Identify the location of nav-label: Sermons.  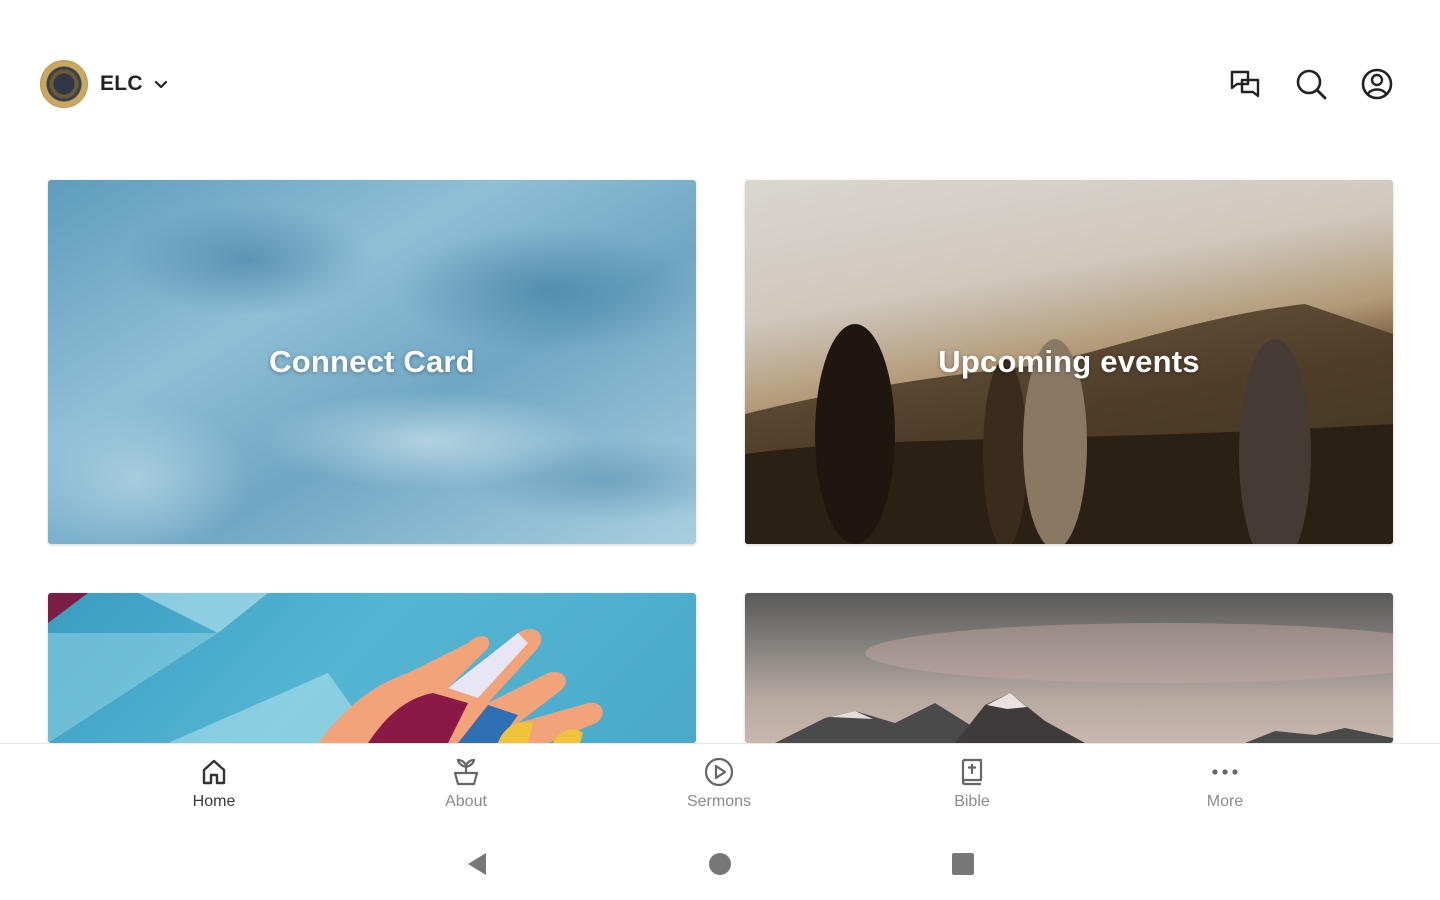
(719, 801).